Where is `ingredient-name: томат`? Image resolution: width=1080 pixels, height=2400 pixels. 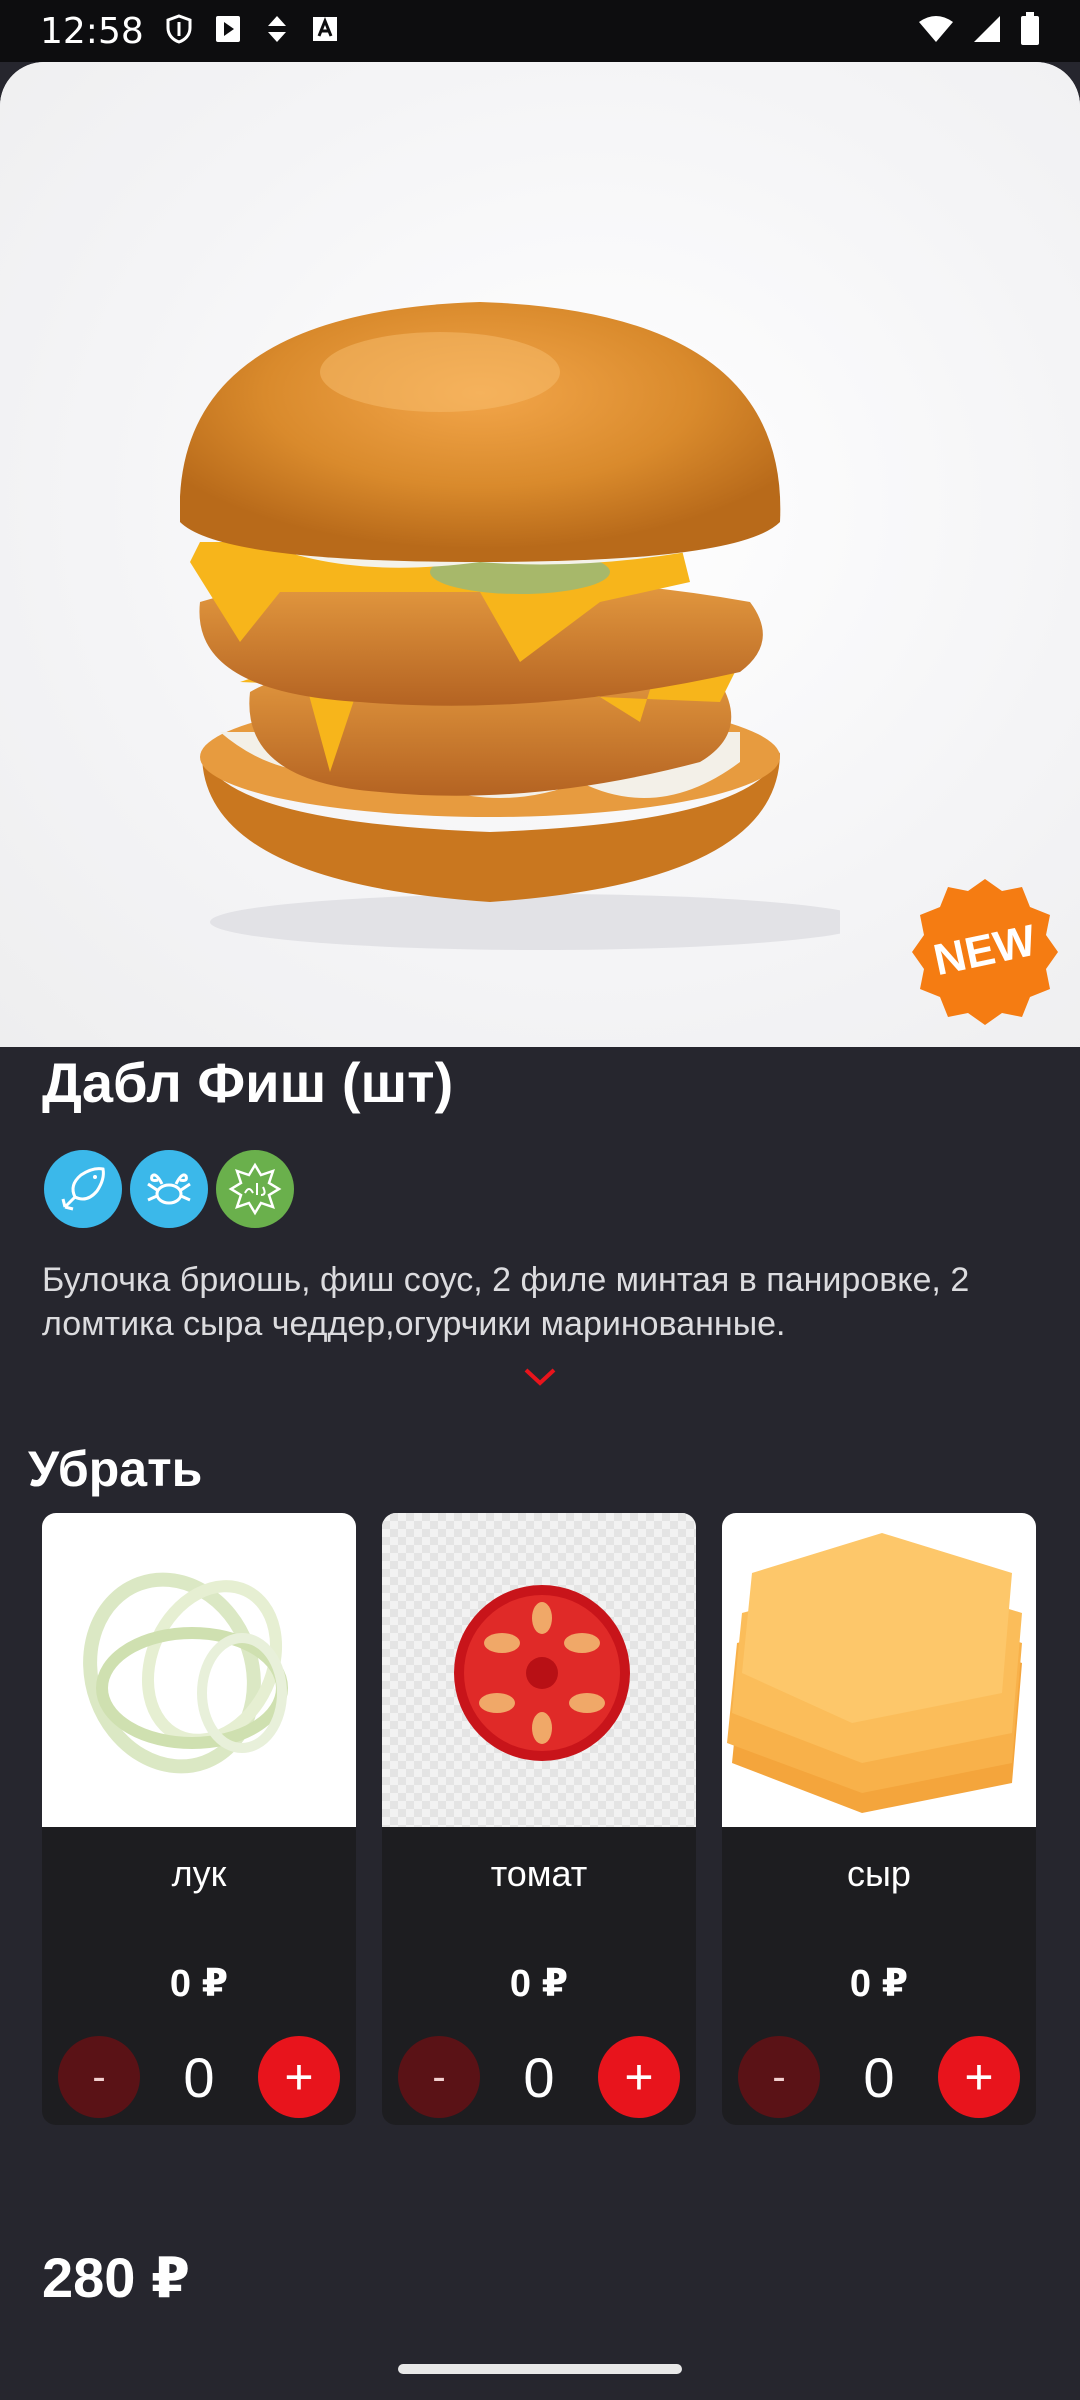 ingredient-name: томат is located at coordinates (539, 1873).